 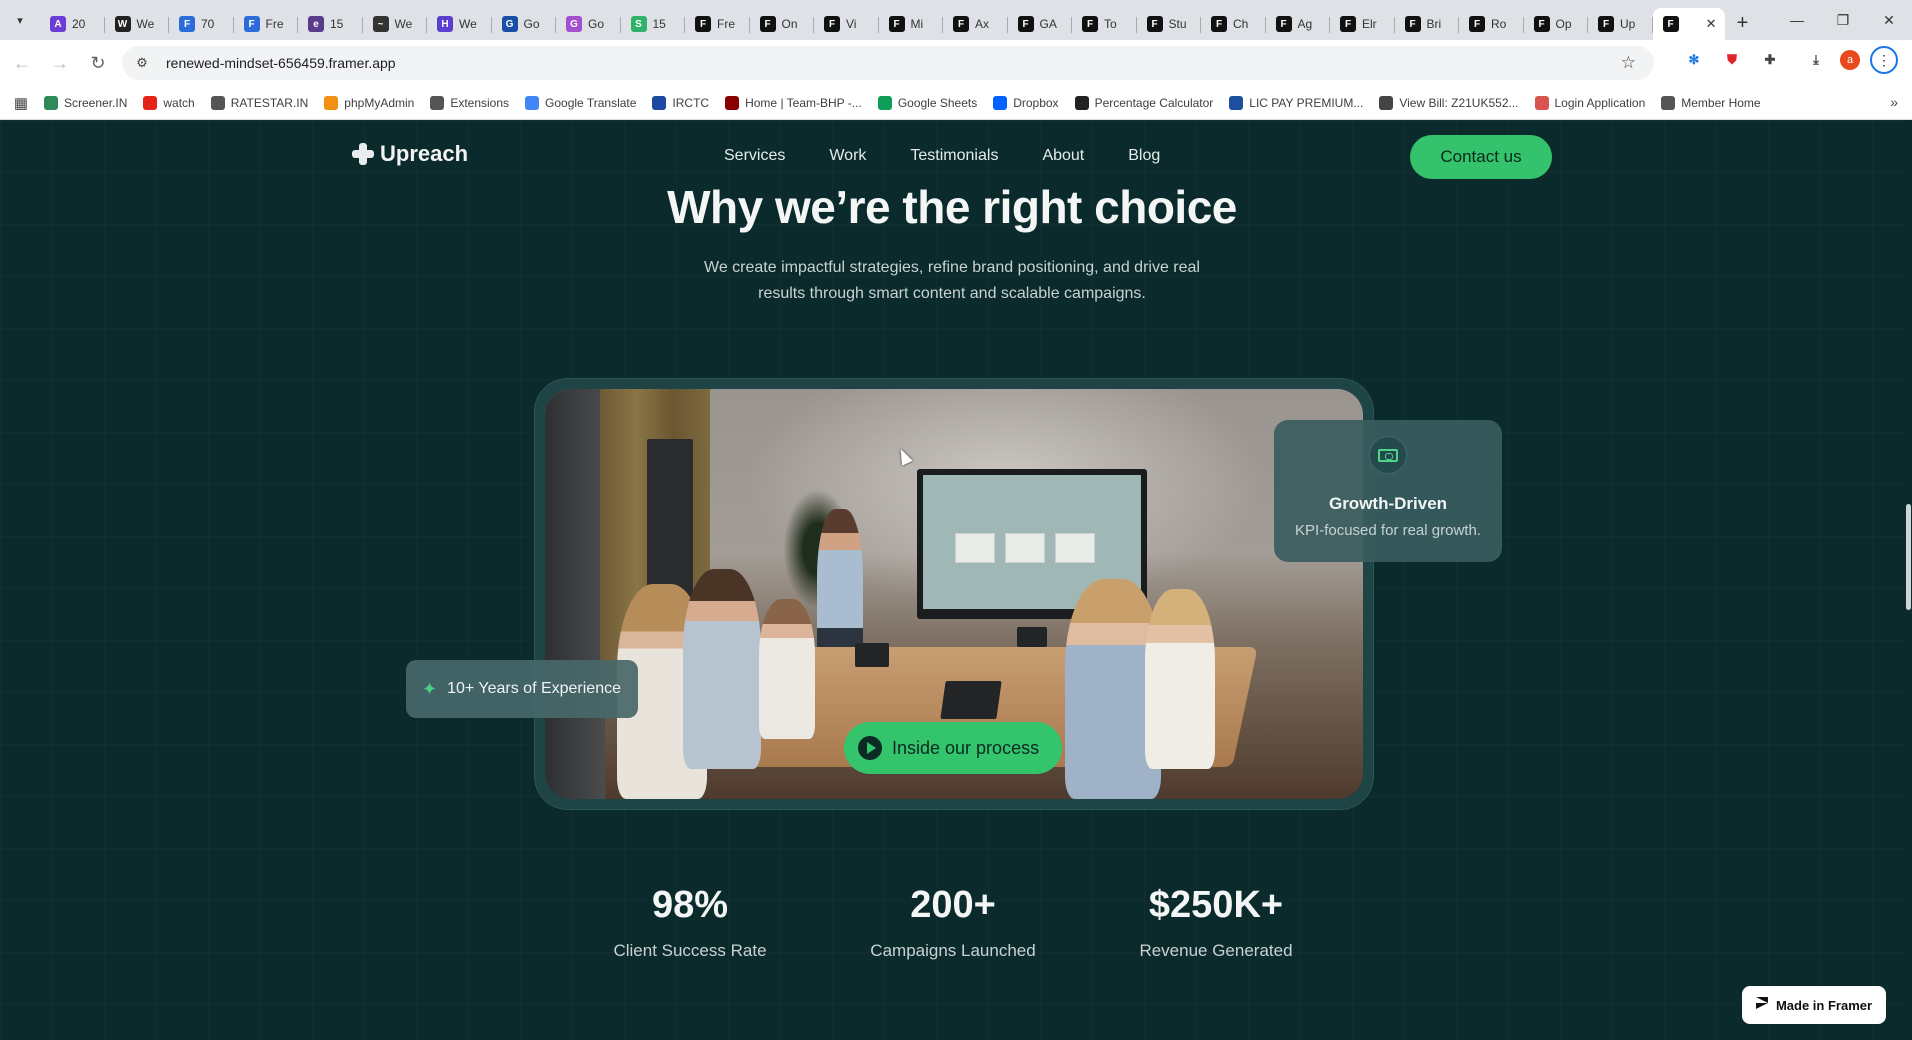 What do you see at coordinates (1481, 157) in the screenshot?
I see `contact-button: Contact us` at bounding box center [1481, 157].